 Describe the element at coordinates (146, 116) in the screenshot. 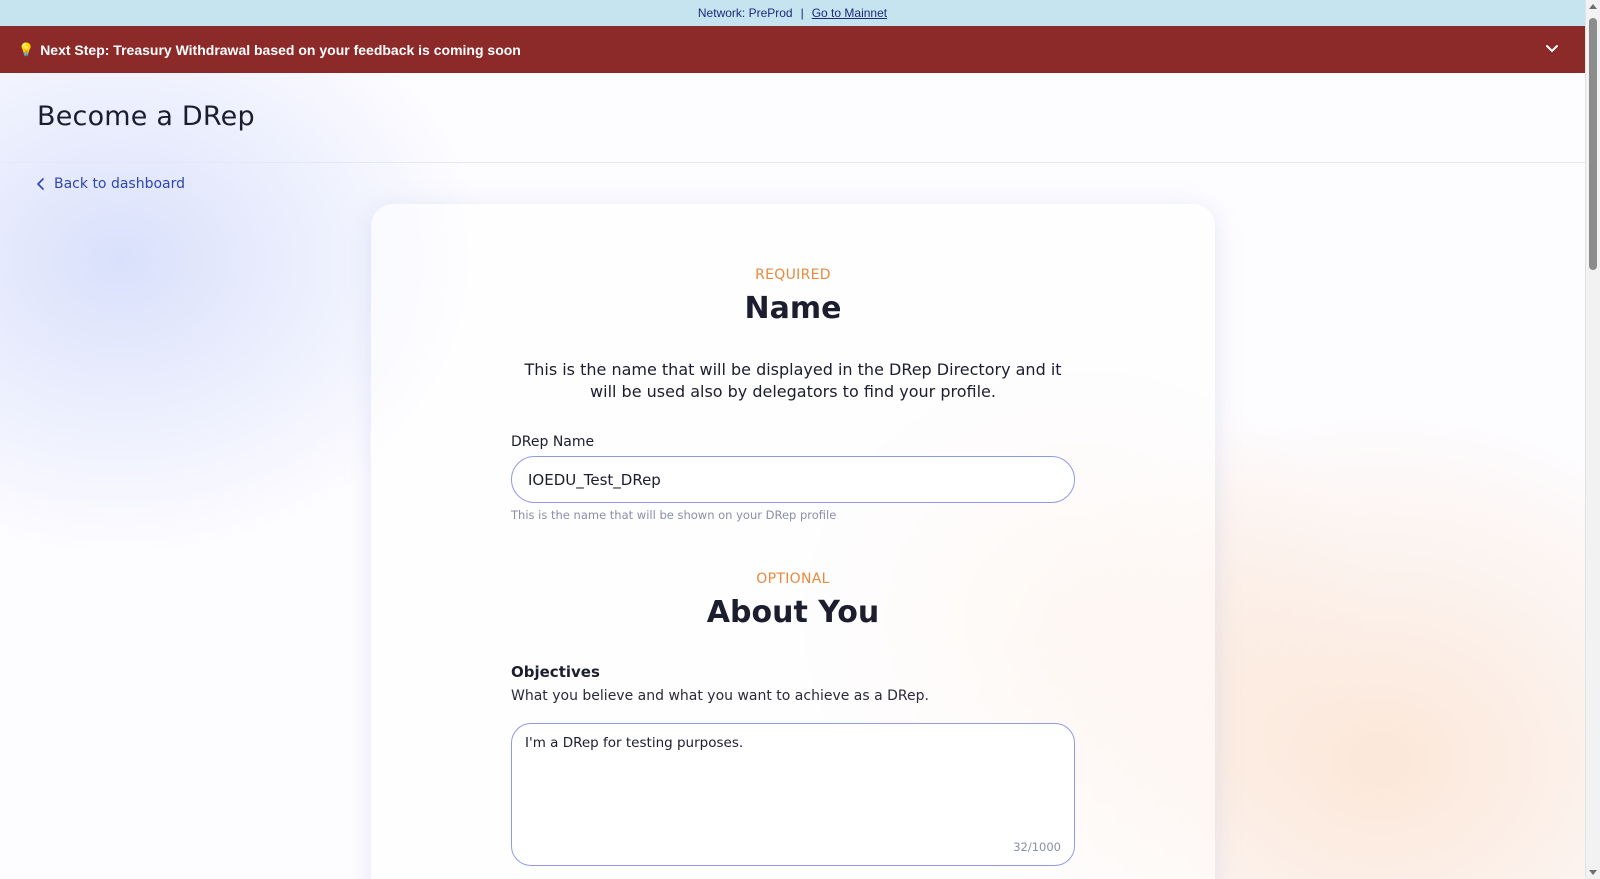

I see `page-title: Become a DRep` at that location.